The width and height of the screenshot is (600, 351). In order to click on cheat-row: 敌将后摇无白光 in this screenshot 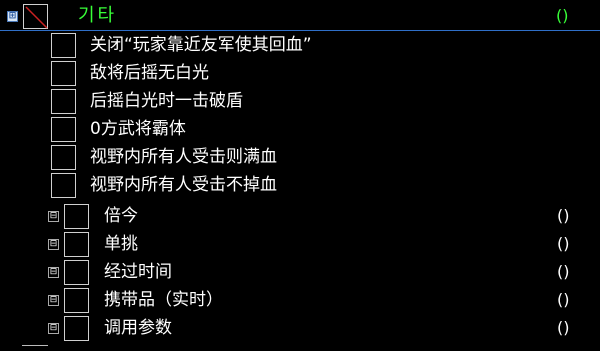, I will do `click(300, 74)`.